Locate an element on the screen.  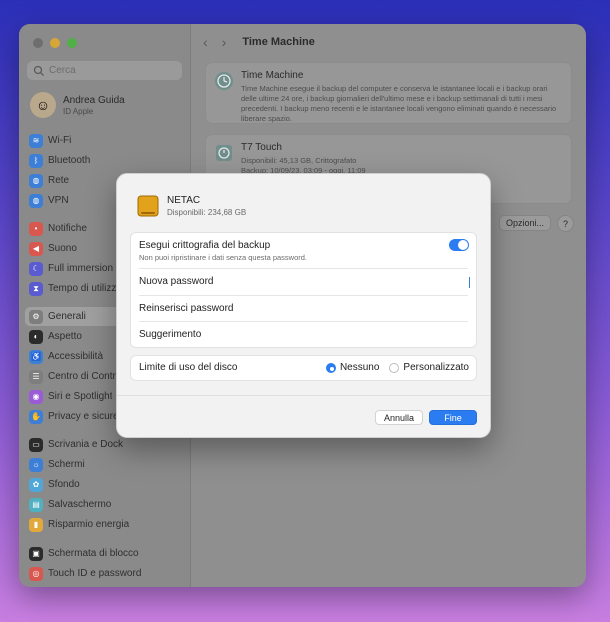
avatar: ☺ is located at coordinates (43, 105).